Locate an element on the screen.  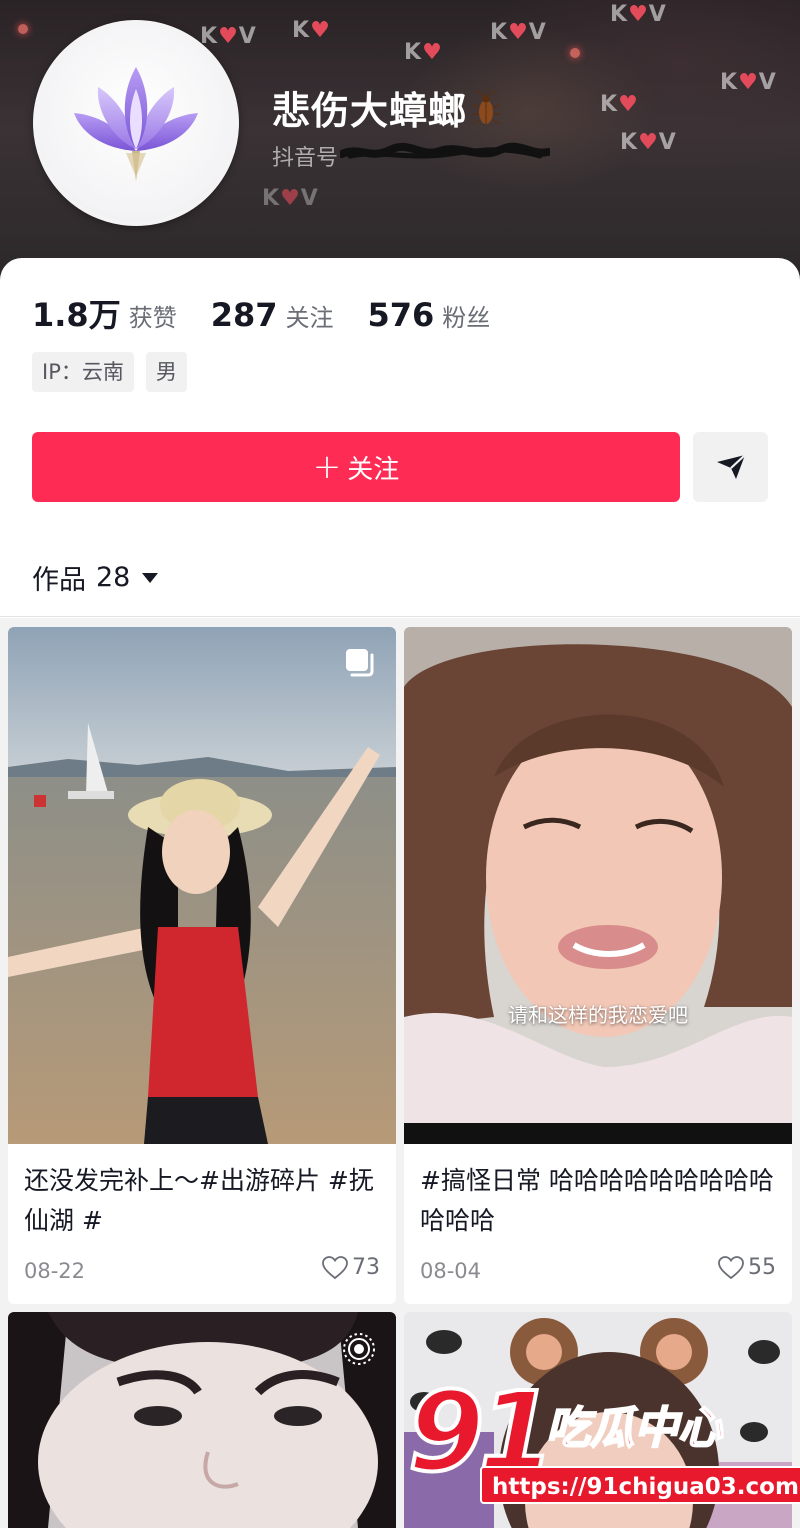
post-card is located at coordinates (202, 1420).